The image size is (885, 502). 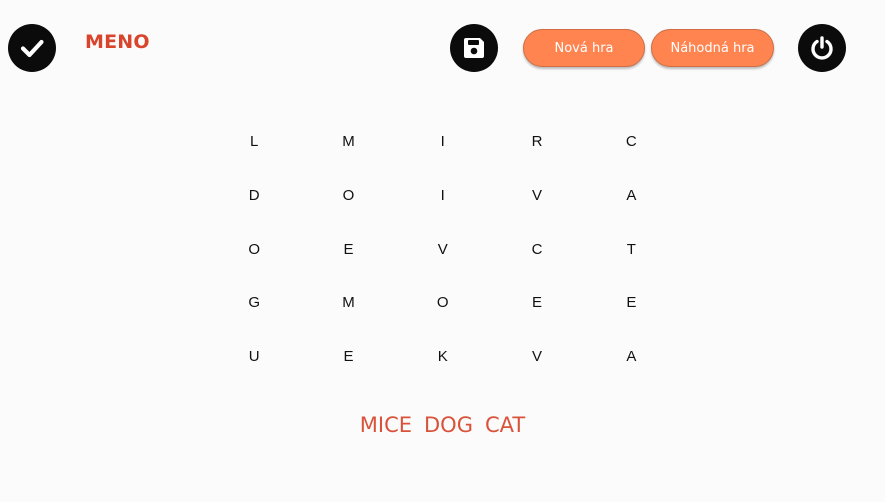 I want to click on grid-cell: L, so click(x=254, y=142).